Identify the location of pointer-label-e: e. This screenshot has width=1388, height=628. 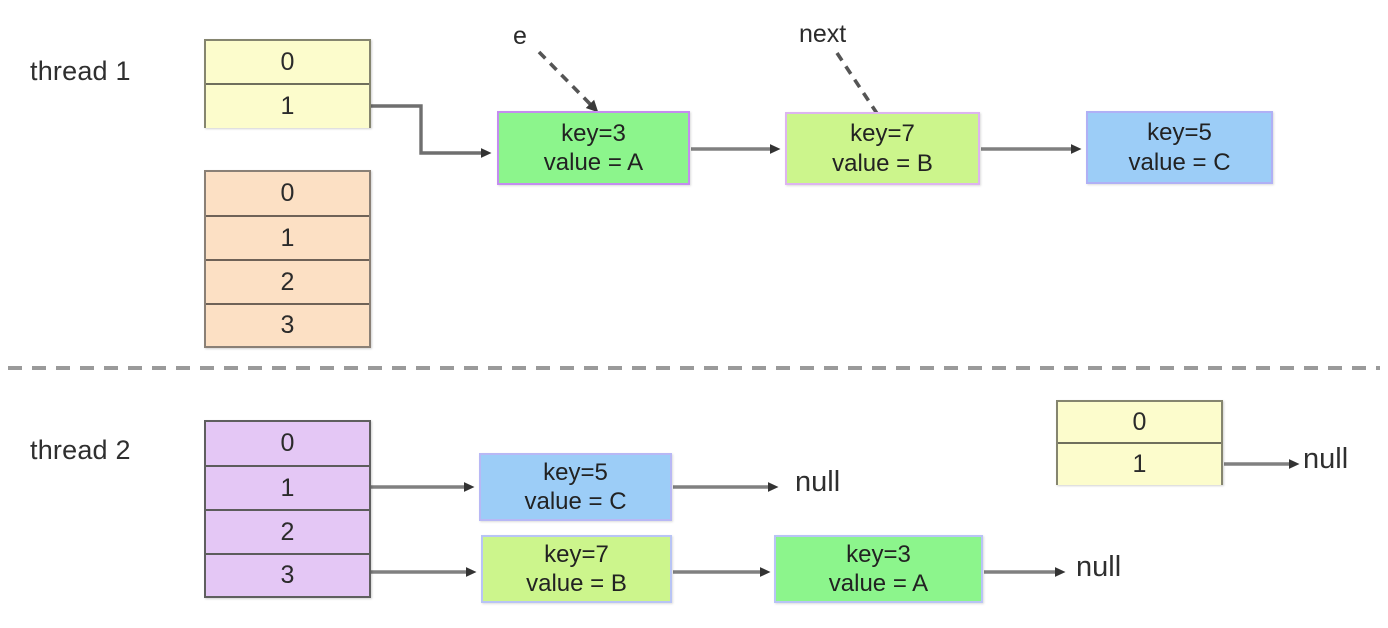
(520, 36).